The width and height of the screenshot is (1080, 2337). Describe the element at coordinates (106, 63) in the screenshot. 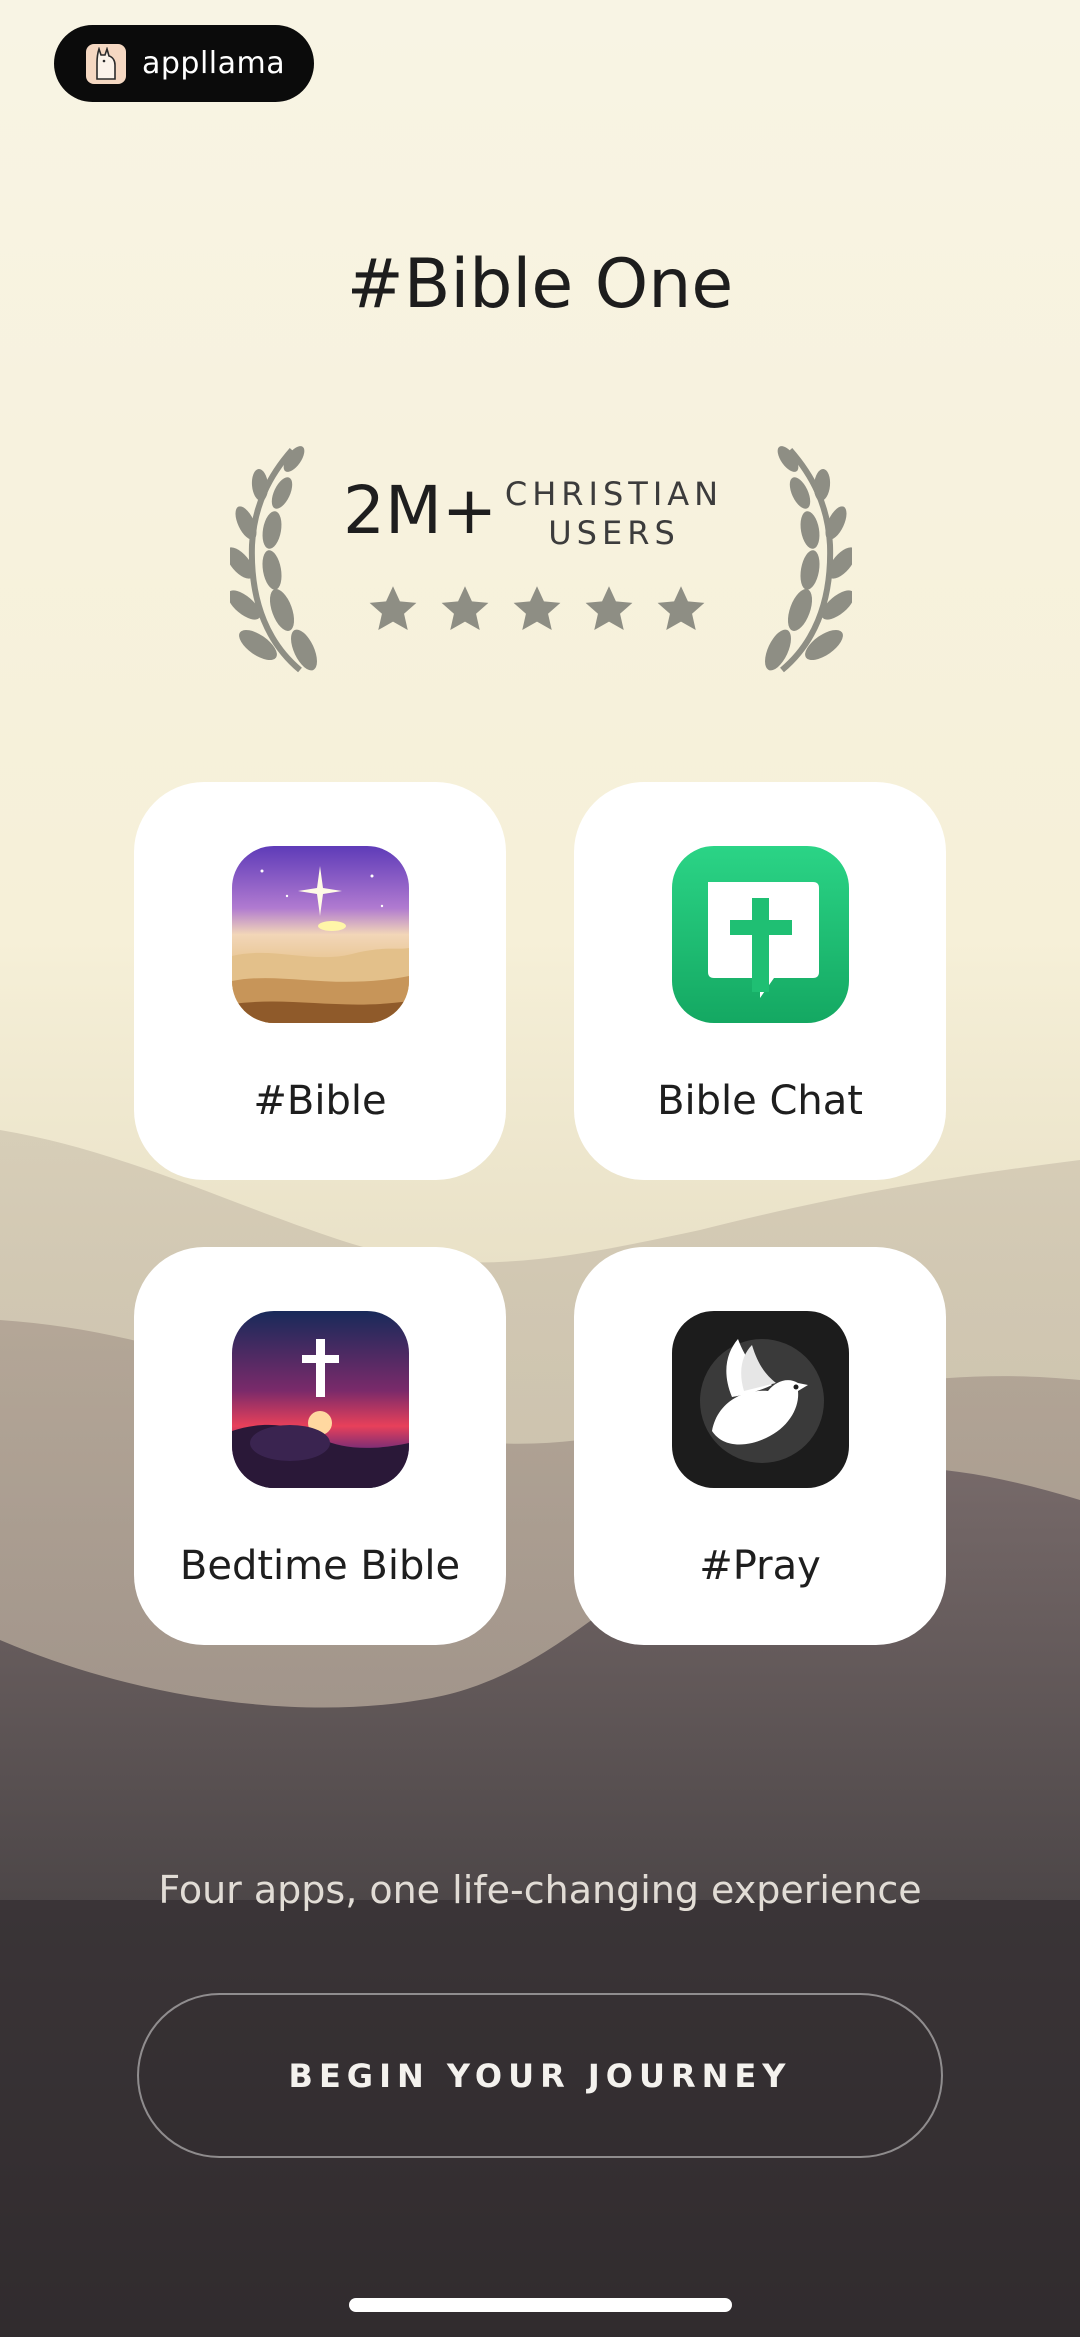

I see `llama-logo-icon` at that location.